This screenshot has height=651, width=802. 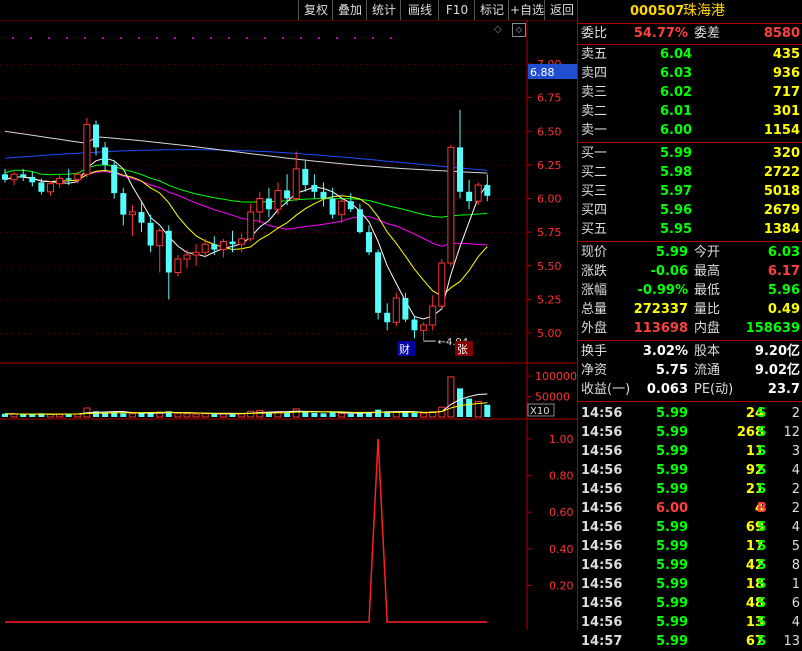 I want to click on toolbar-button-1: 叠加, so click(x=349, y=10).